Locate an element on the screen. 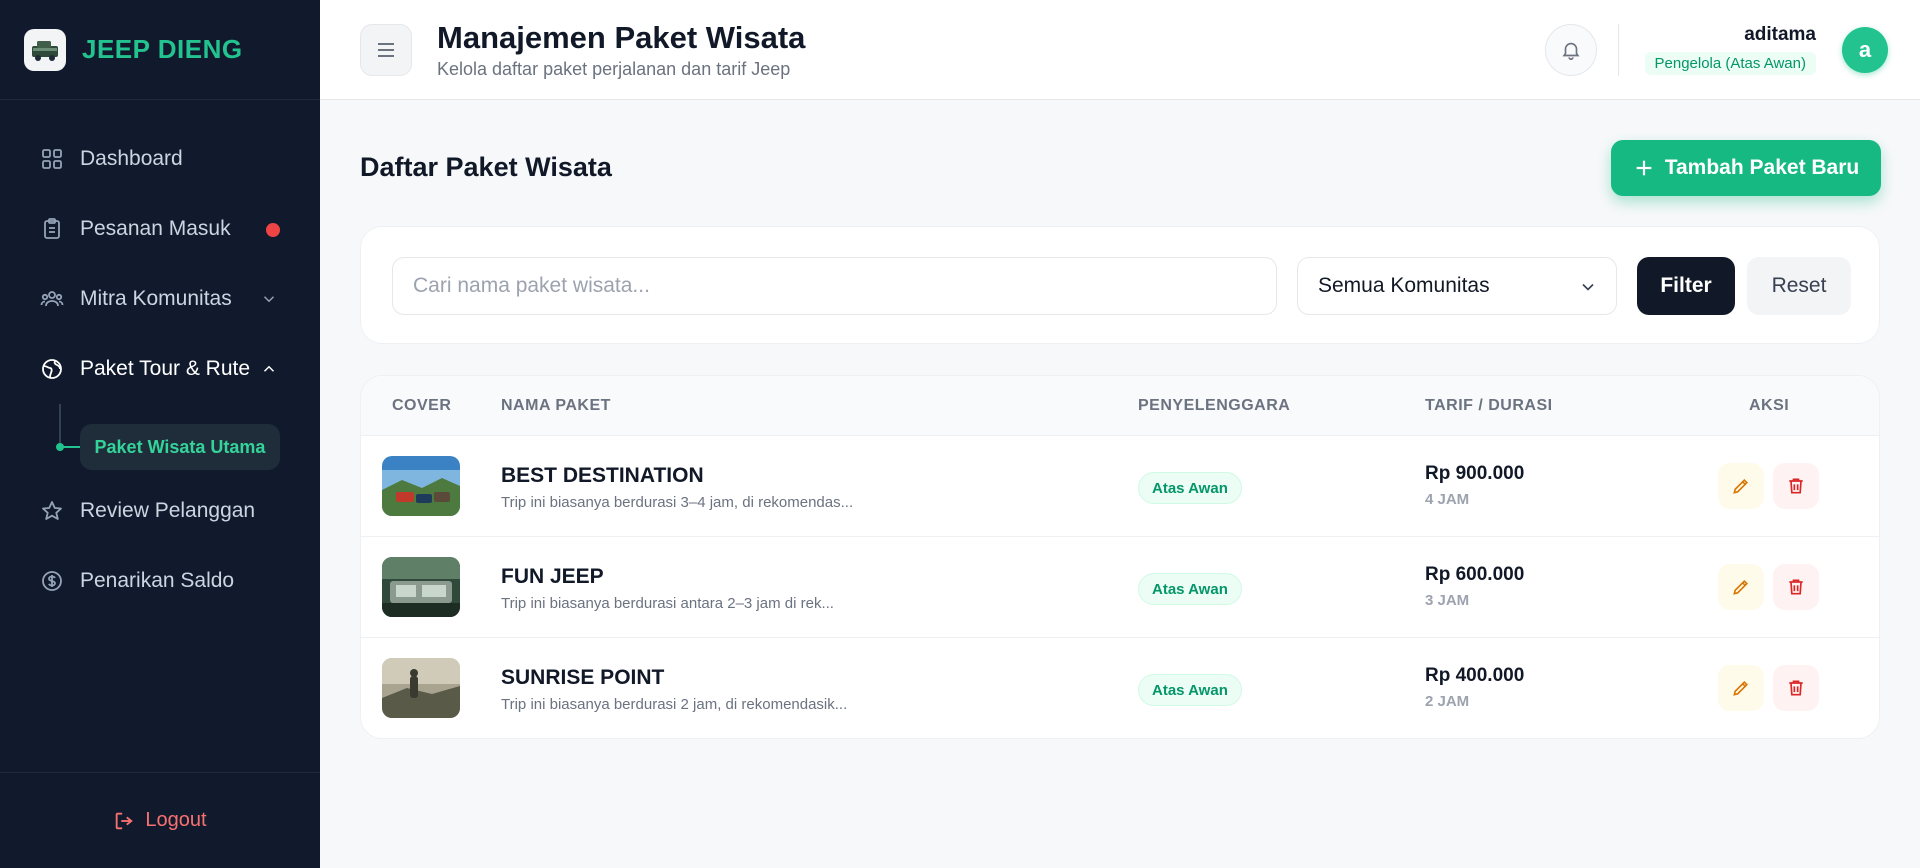 The width and height of the screenshot is (1920, 868). filter-button: Filter is located at coordinates (1686, 286).